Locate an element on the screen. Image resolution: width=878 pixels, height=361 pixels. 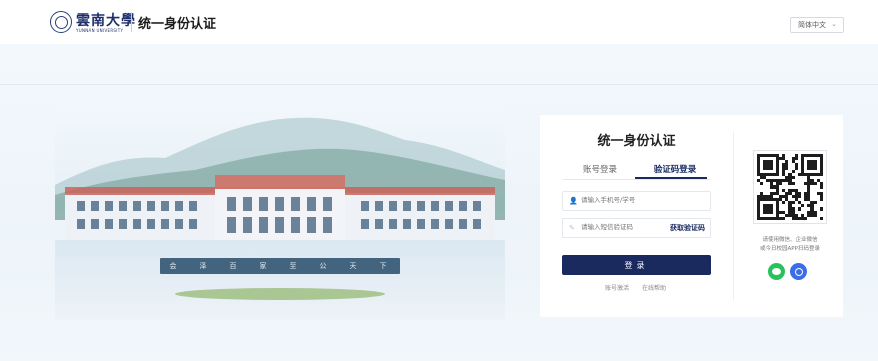
university-emblem-icon is located at coordinates (61, 22).